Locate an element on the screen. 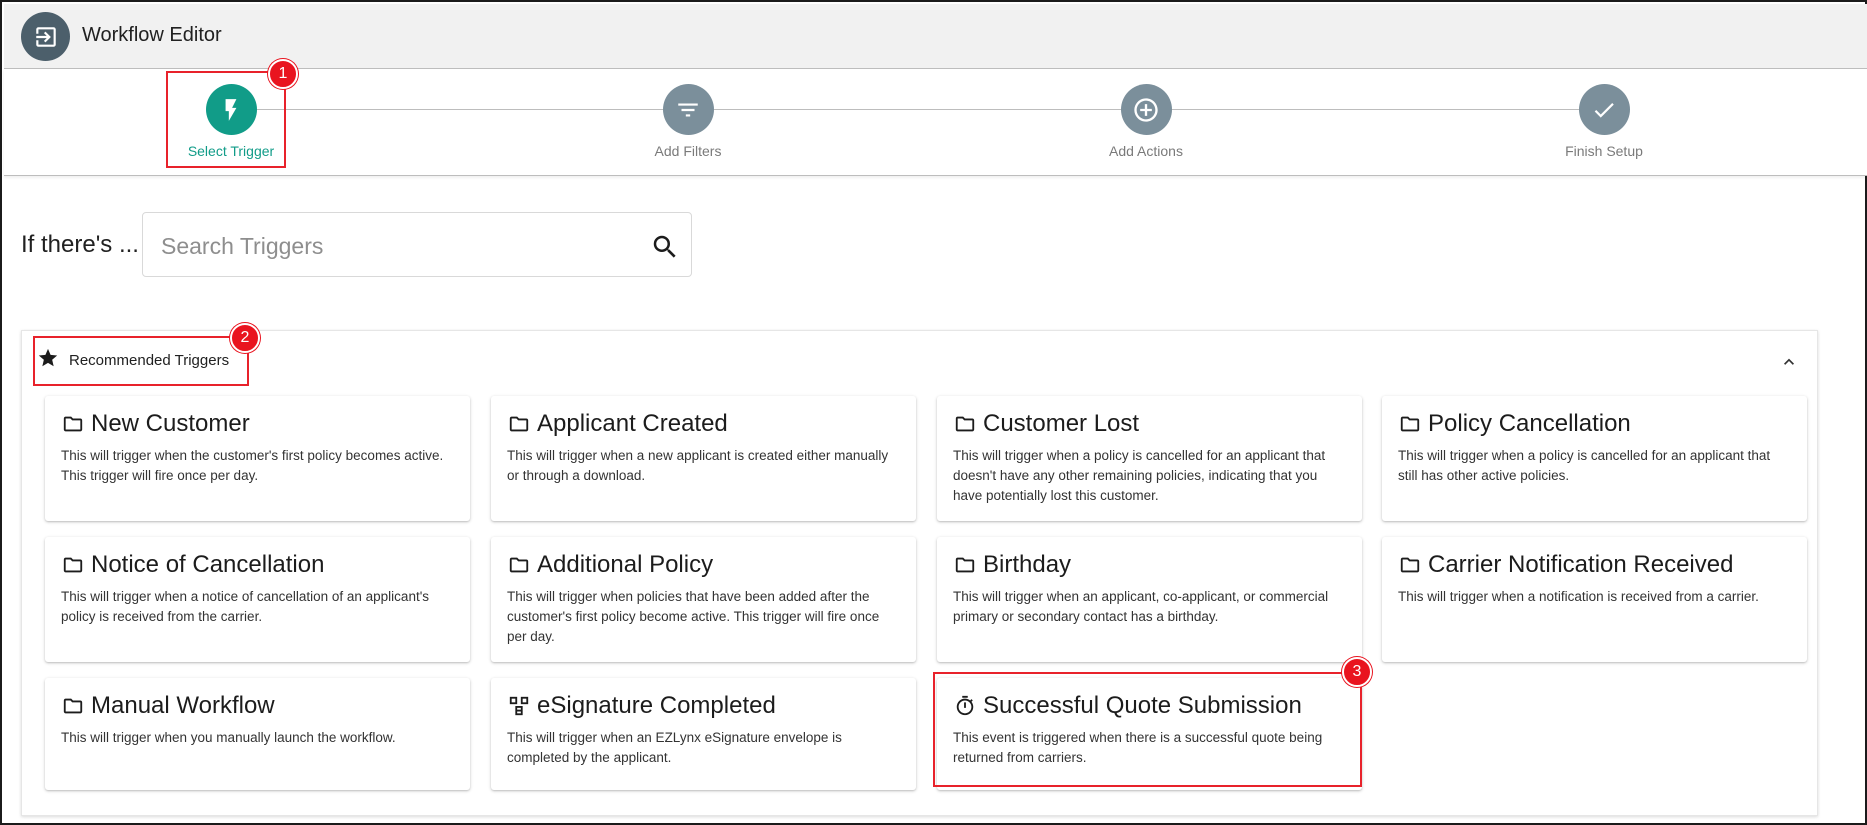  highlight-box-successful-quote is located at coordinates (1147, 729).